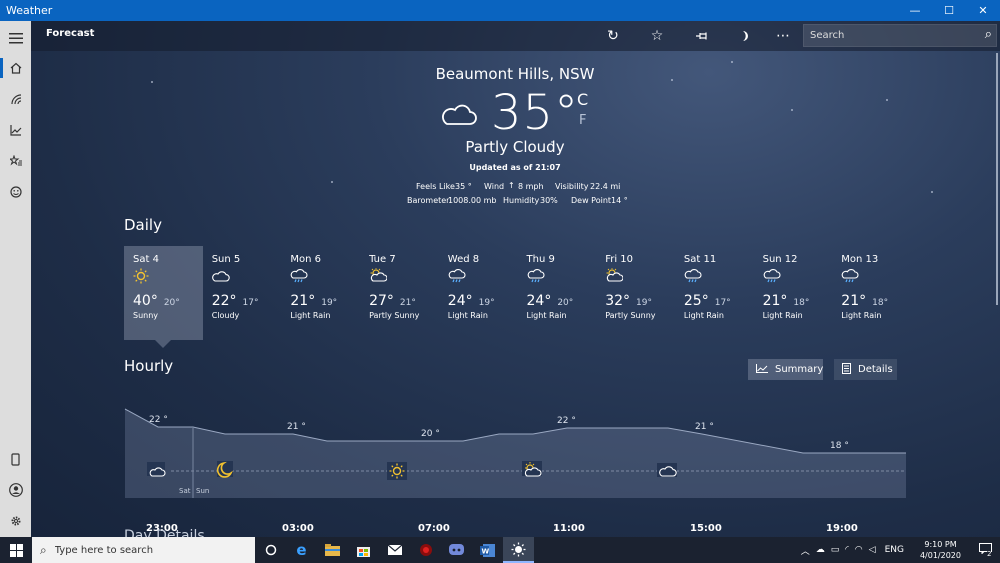  I want to click on day-low-temp: 21°, so click(407, 303).